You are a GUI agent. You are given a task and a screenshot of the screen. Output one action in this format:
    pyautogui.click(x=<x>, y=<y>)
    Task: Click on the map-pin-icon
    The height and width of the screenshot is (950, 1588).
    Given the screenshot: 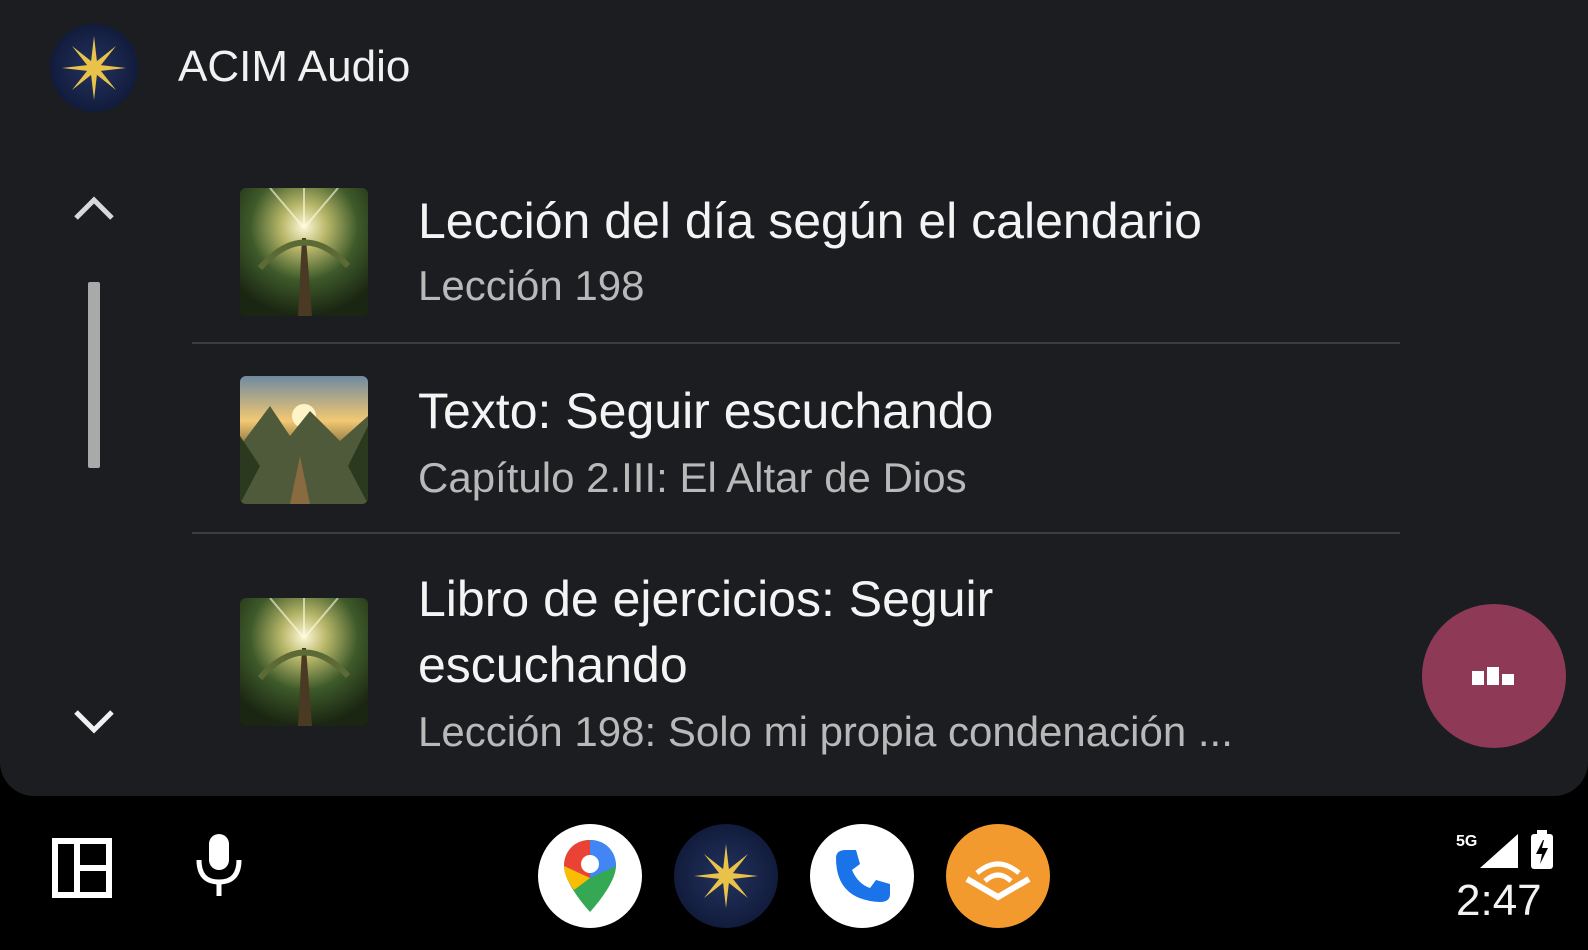 What is the action you would take?
    pyautogui.click(x=590, y=876)
    